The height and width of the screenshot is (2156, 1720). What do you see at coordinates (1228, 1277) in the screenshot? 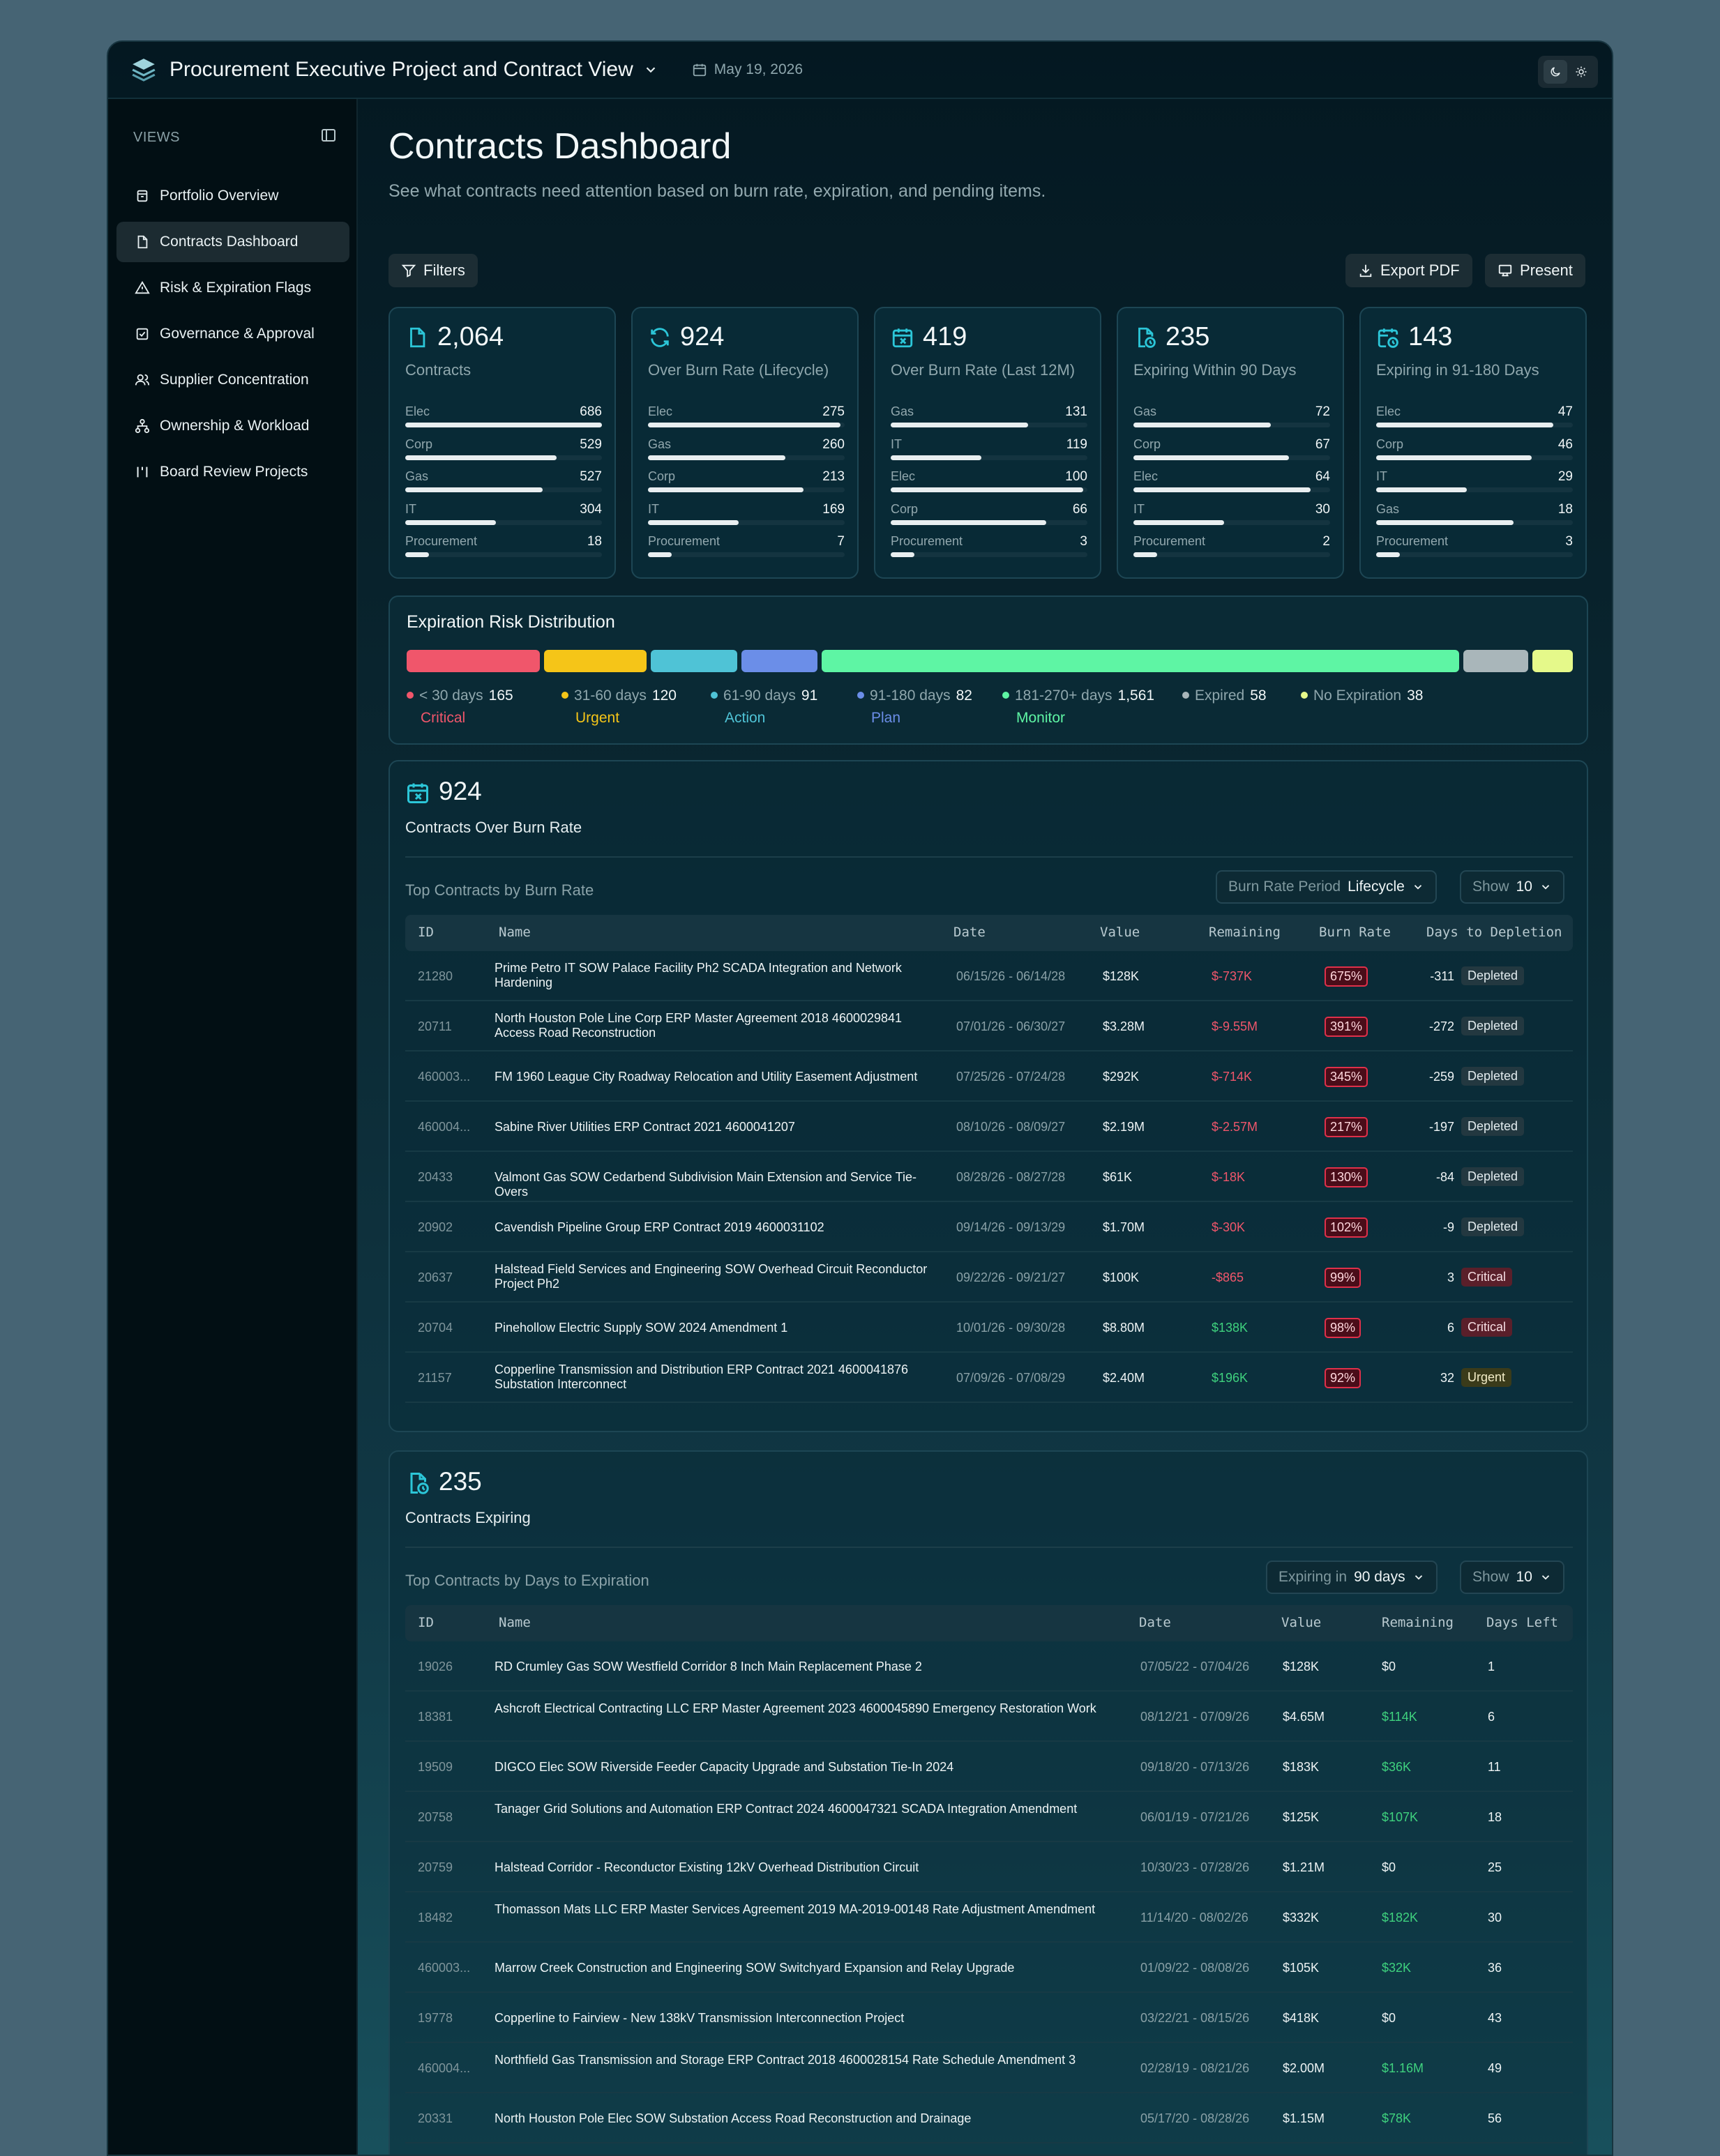
I see `remaining-amount: -$865` at bounding box center [1228, 1277].